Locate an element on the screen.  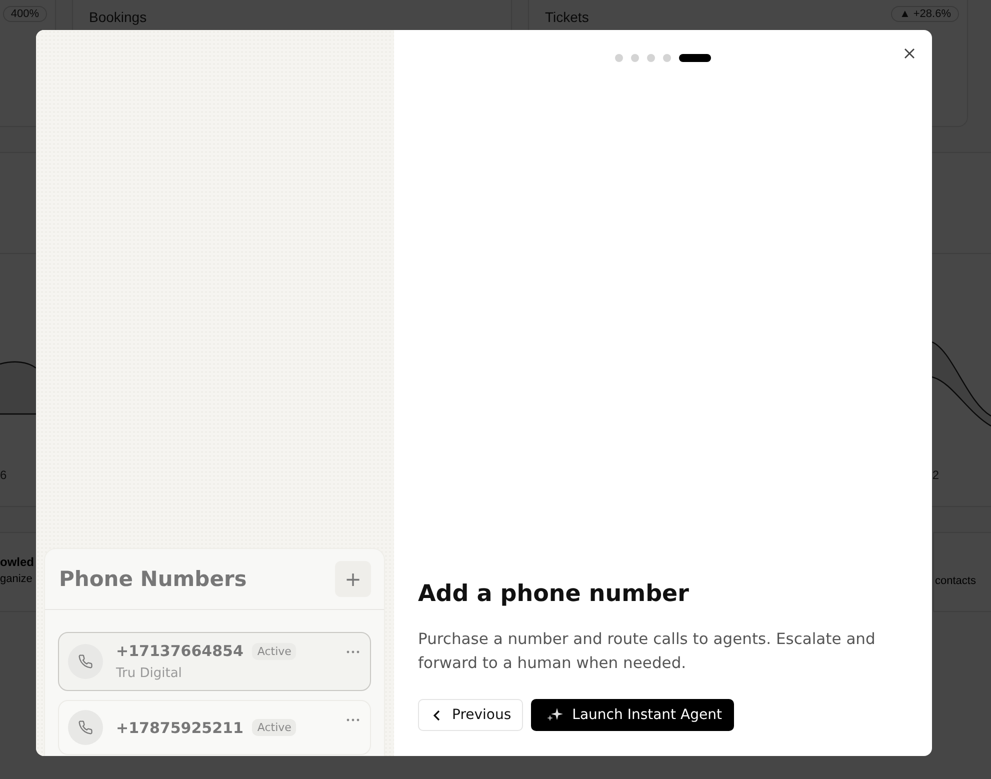
card-title: owled is located at coordinates (18, 562).